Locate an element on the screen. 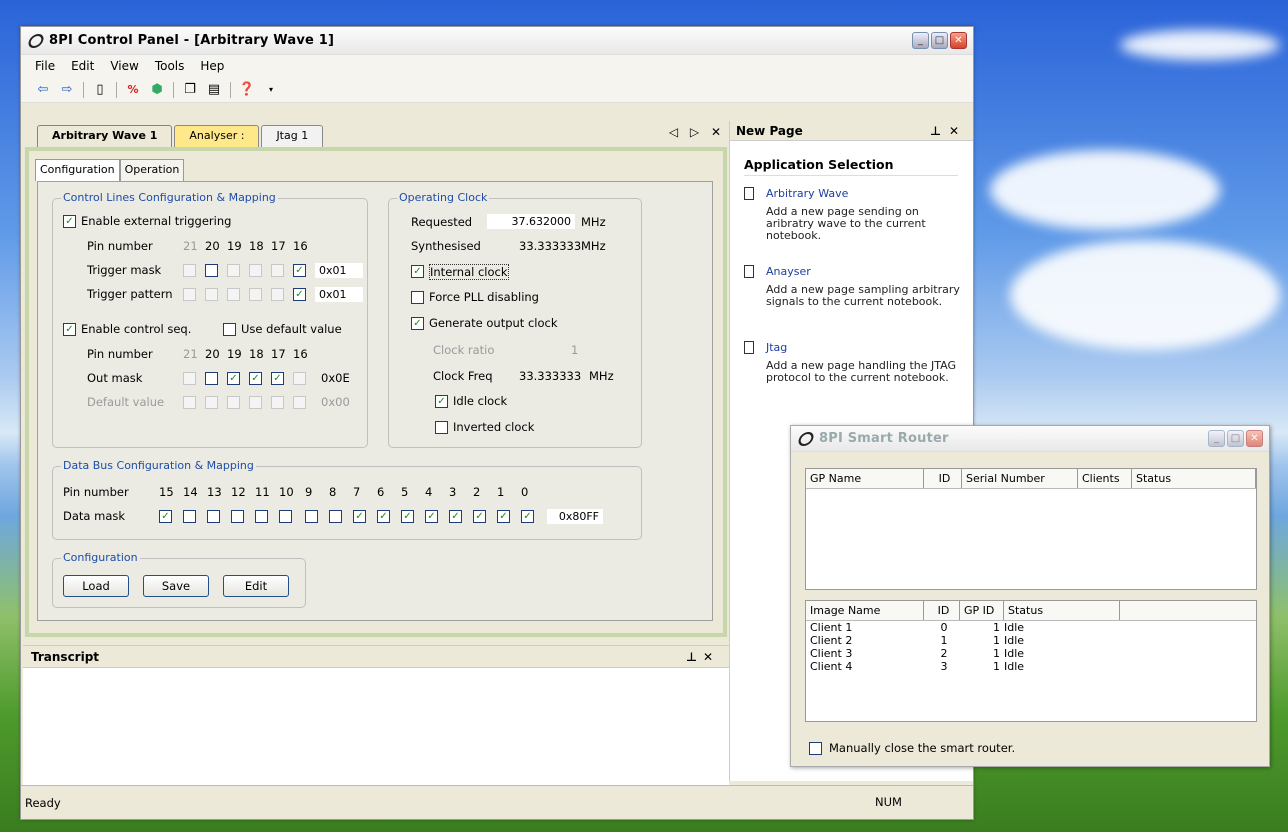 The width and height of the screenshot is (1288, 832). column-gp-name: GP Name is located at coordinates (865, 478).